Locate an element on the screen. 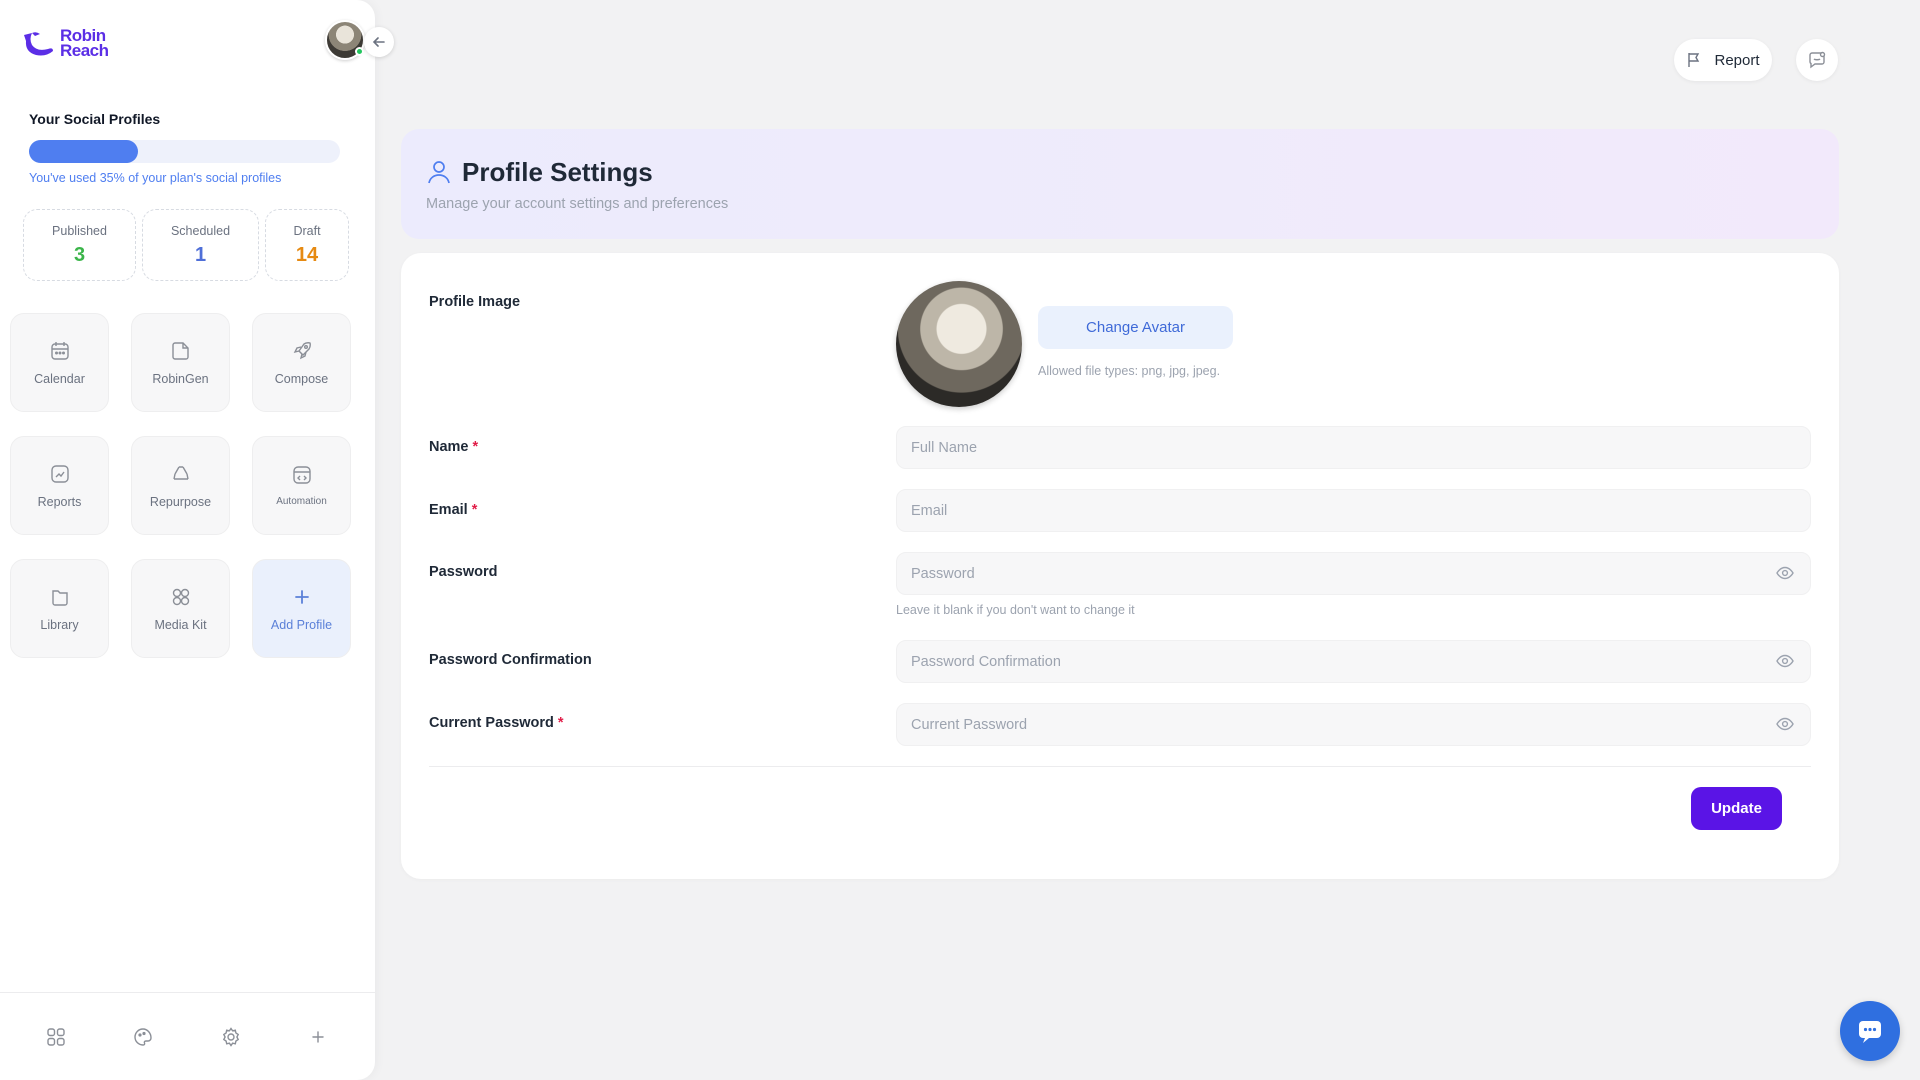  profile-image-label: Profile Image is located at coordinates (475, 302).